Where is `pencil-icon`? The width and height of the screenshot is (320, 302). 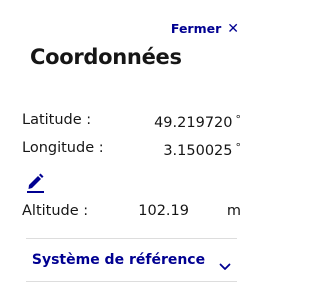
pencil-icon is located at coordinates (36, 182).